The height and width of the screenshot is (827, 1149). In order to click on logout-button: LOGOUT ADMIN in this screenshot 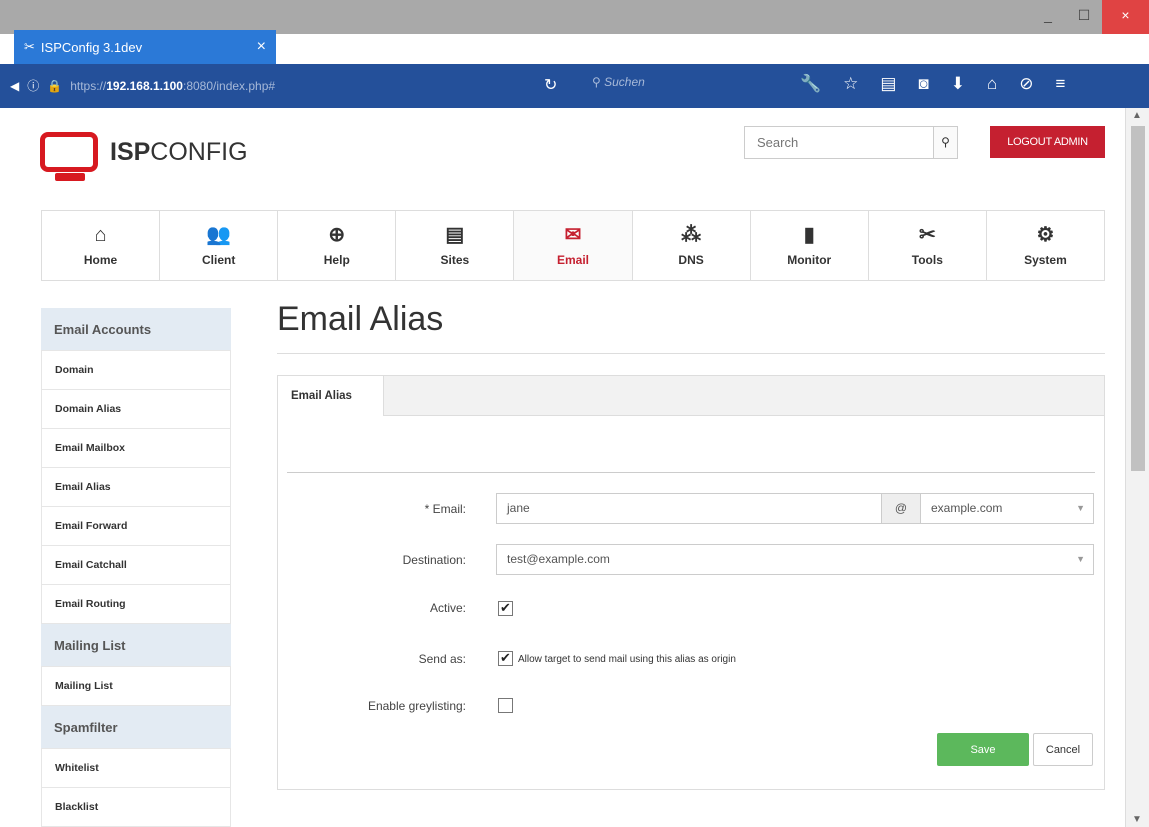, I will do `click(1047, 142)`.